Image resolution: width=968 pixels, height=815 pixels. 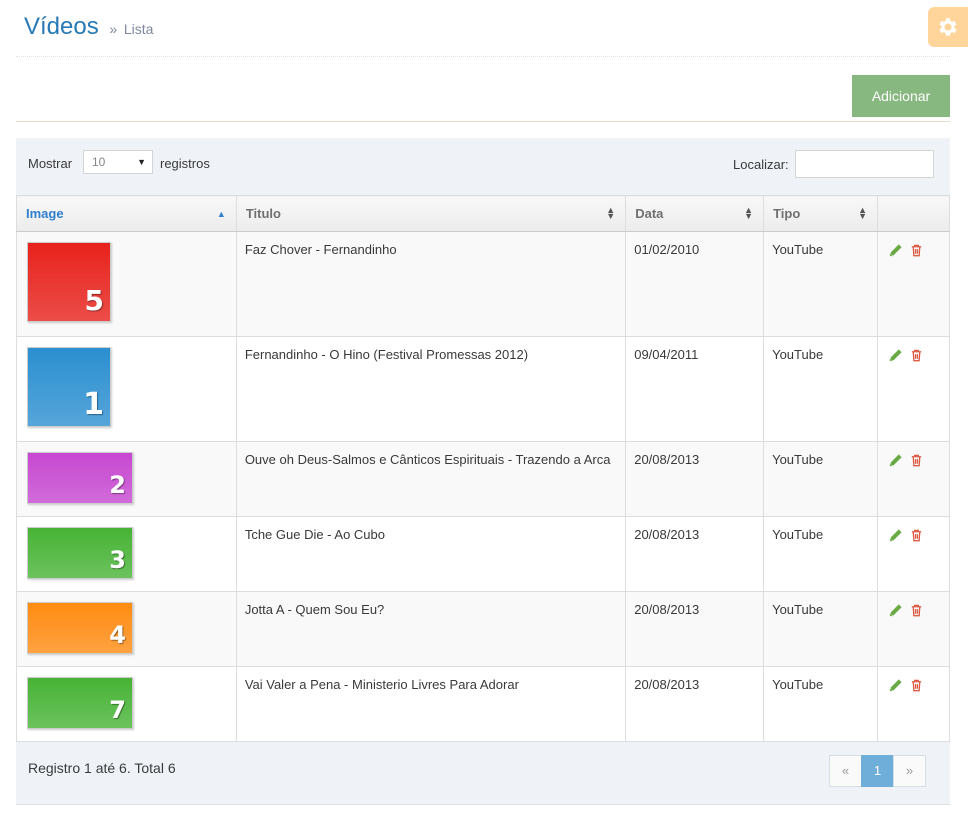 I want to click on video-thumbnail: 4, so click(x=80, y=628).